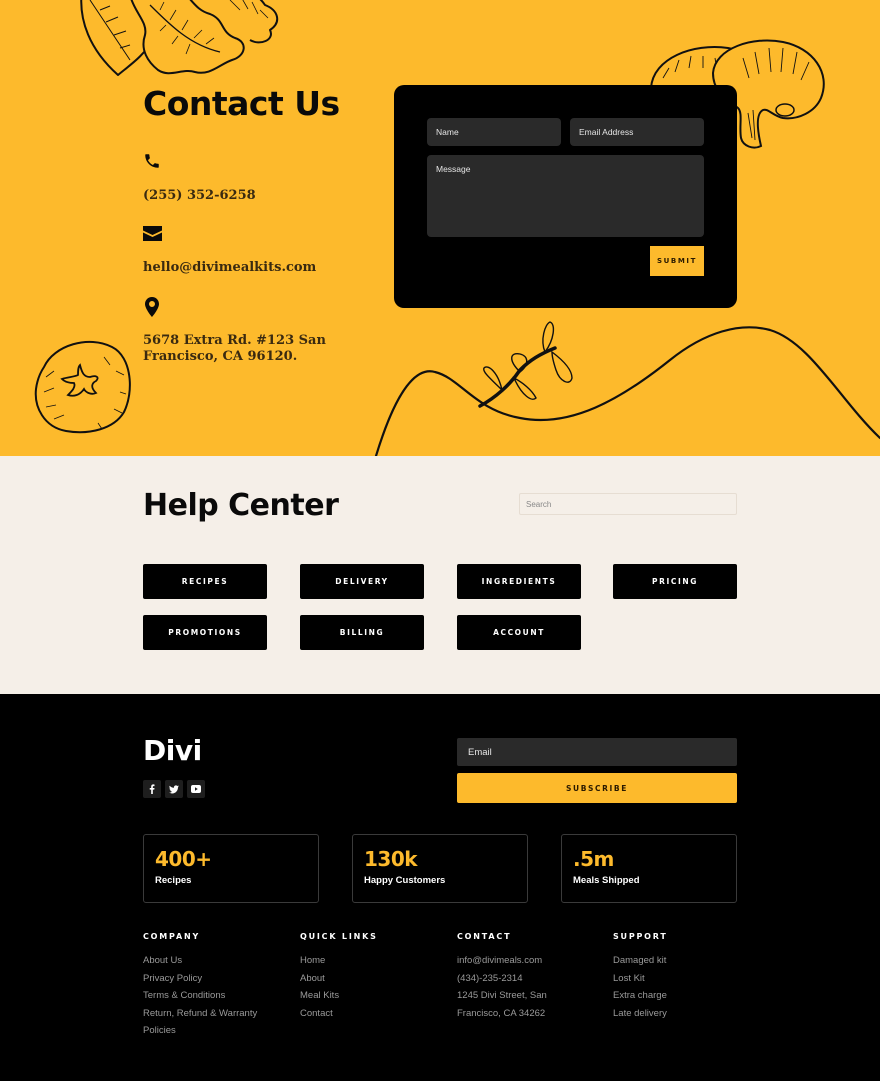  What do you see at coordinates (501, 1013) in the screenshot?
I see `footer-contact-address-line2: Francisco, CA 34262` at bounding box center [501, 1013].